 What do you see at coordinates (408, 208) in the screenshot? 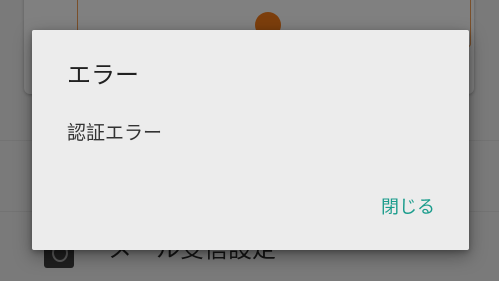
I see `close-button: 閉じる` at bounding box center [408, 208].